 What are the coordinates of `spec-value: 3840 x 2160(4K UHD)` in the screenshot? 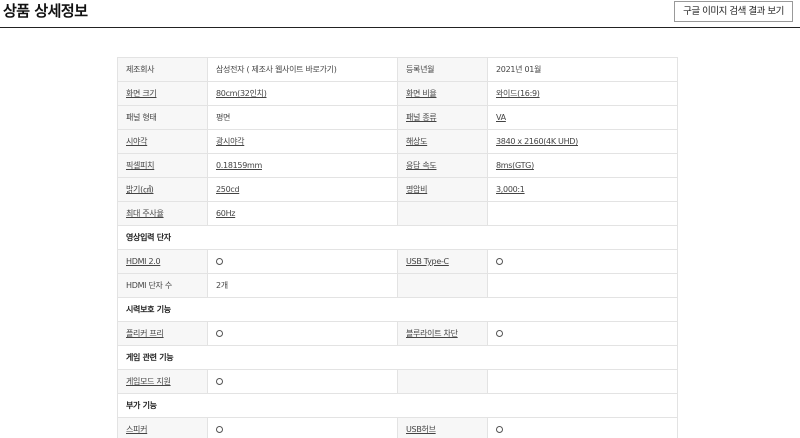 It's located at (582, 141).